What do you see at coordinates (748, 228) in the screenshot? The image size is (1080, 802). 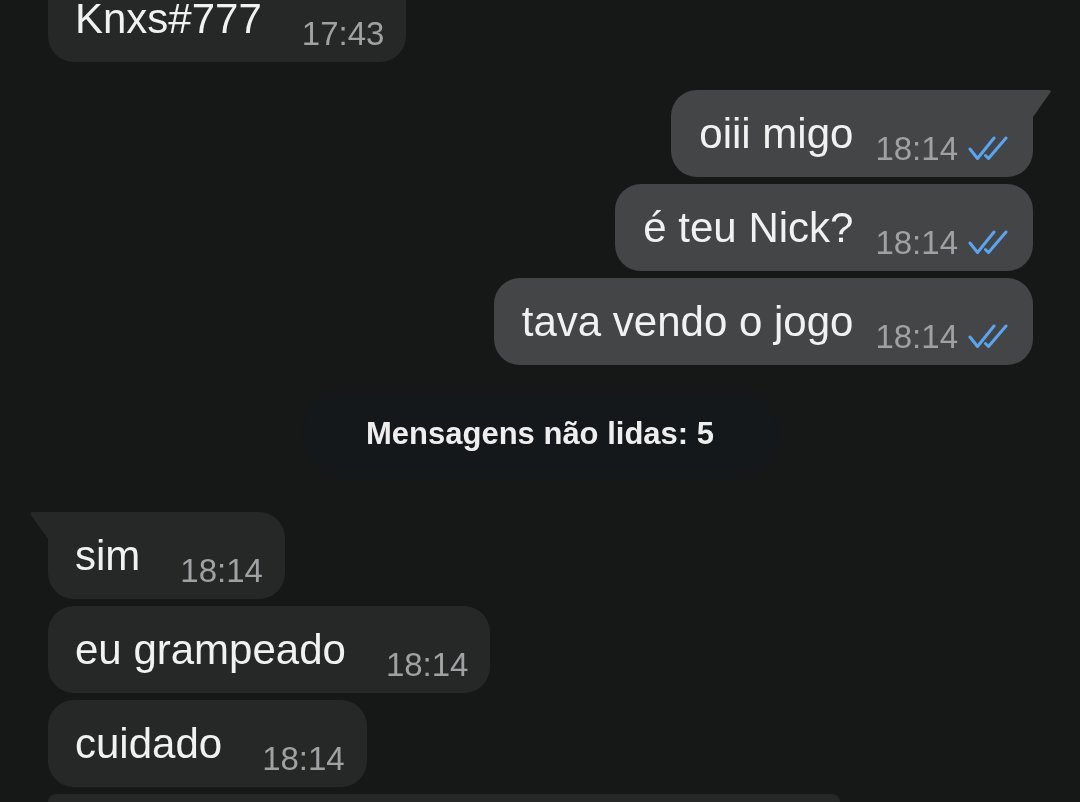 I see `message-text: é teu Nick?` at bounding box center [748, 228].